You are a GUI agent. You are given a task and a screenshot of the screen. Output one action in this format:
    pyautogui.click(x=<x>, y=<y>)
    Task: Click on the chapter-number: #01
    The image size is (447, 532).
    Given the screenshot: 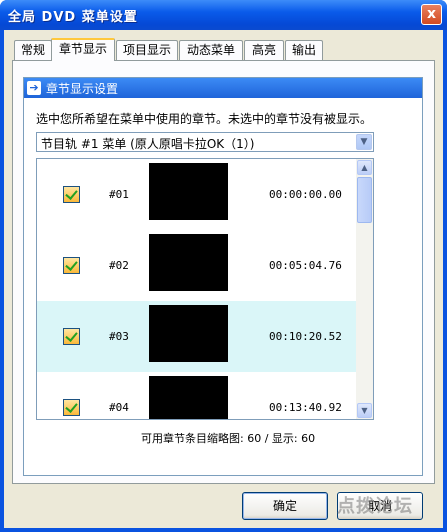 What is the action you would take?
    pyautogui.click(x=119, y=194)
    